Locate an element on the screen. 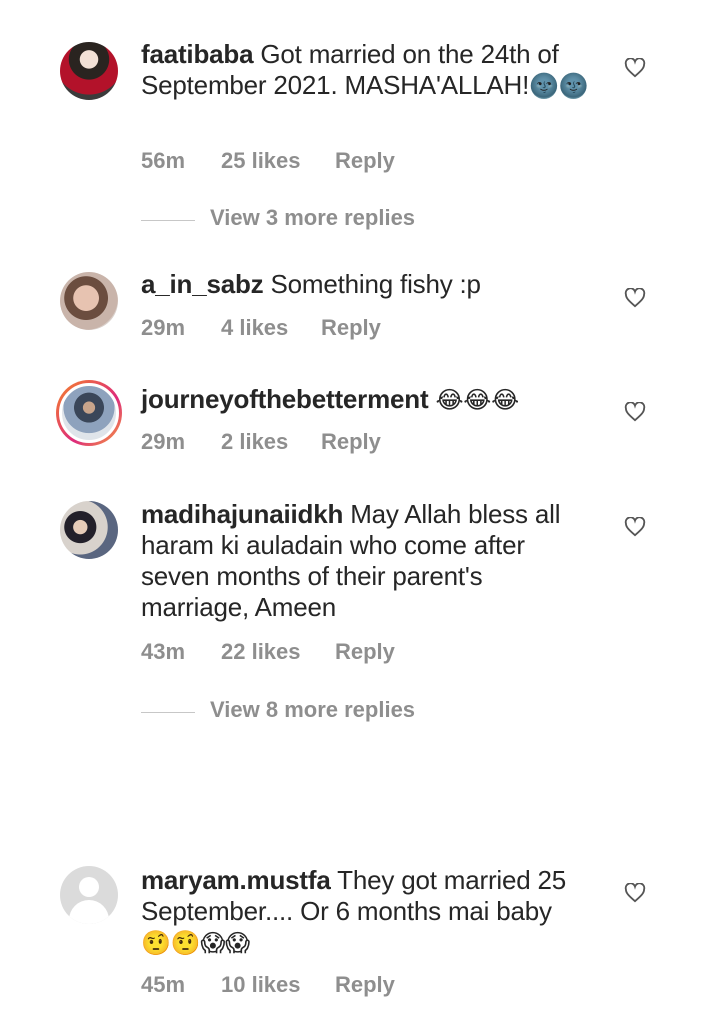 Image resolution: width=715 pixels, height=1024 pixels. avatar-head-shape is located at coordinates (89, 887).